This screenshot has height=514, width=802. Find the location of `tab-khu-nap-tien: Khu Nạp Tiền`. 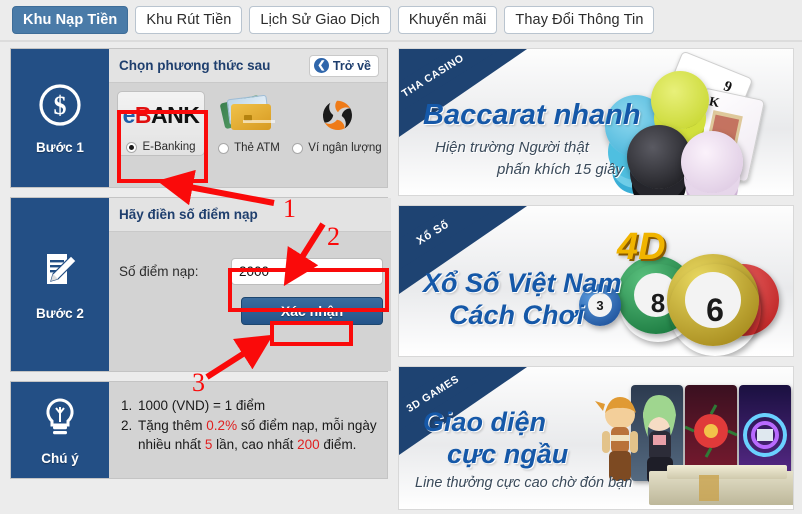

tab-khu-nap-tien: Khu Nạp Tiền is located at coordinates (70, 20).